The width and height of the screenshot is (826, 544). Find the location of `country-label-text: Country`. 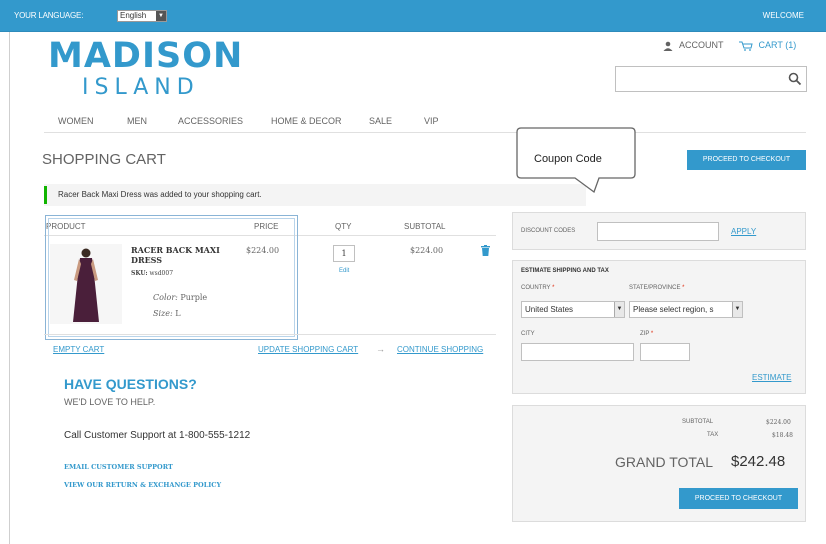

country-label-text: Country is located at coordinates (536, 288).